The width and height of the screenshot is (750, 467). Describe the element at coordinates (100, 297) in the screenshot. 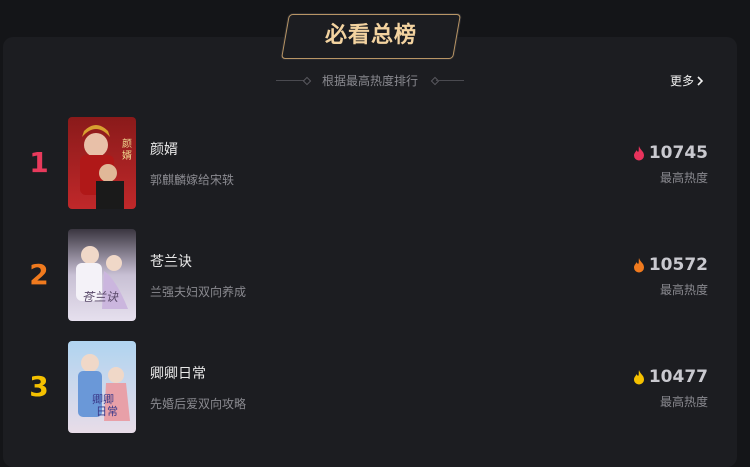

I see `svg-text: 苍兰诀` at that location.